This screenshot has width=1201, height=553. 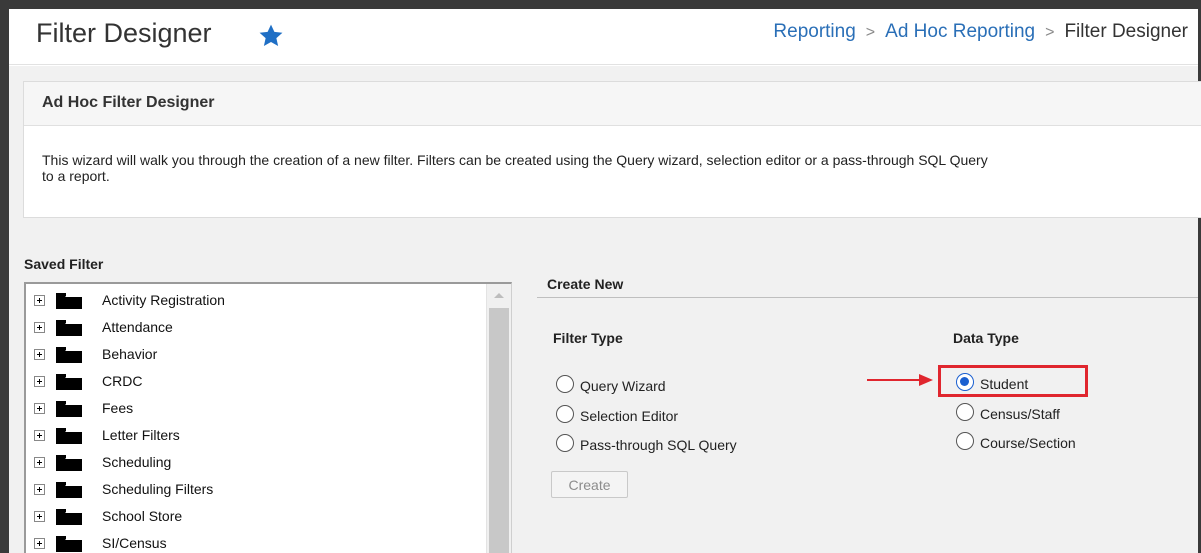 I want to click on radio-label: Census/Staff, so click(x=1020, y=414).